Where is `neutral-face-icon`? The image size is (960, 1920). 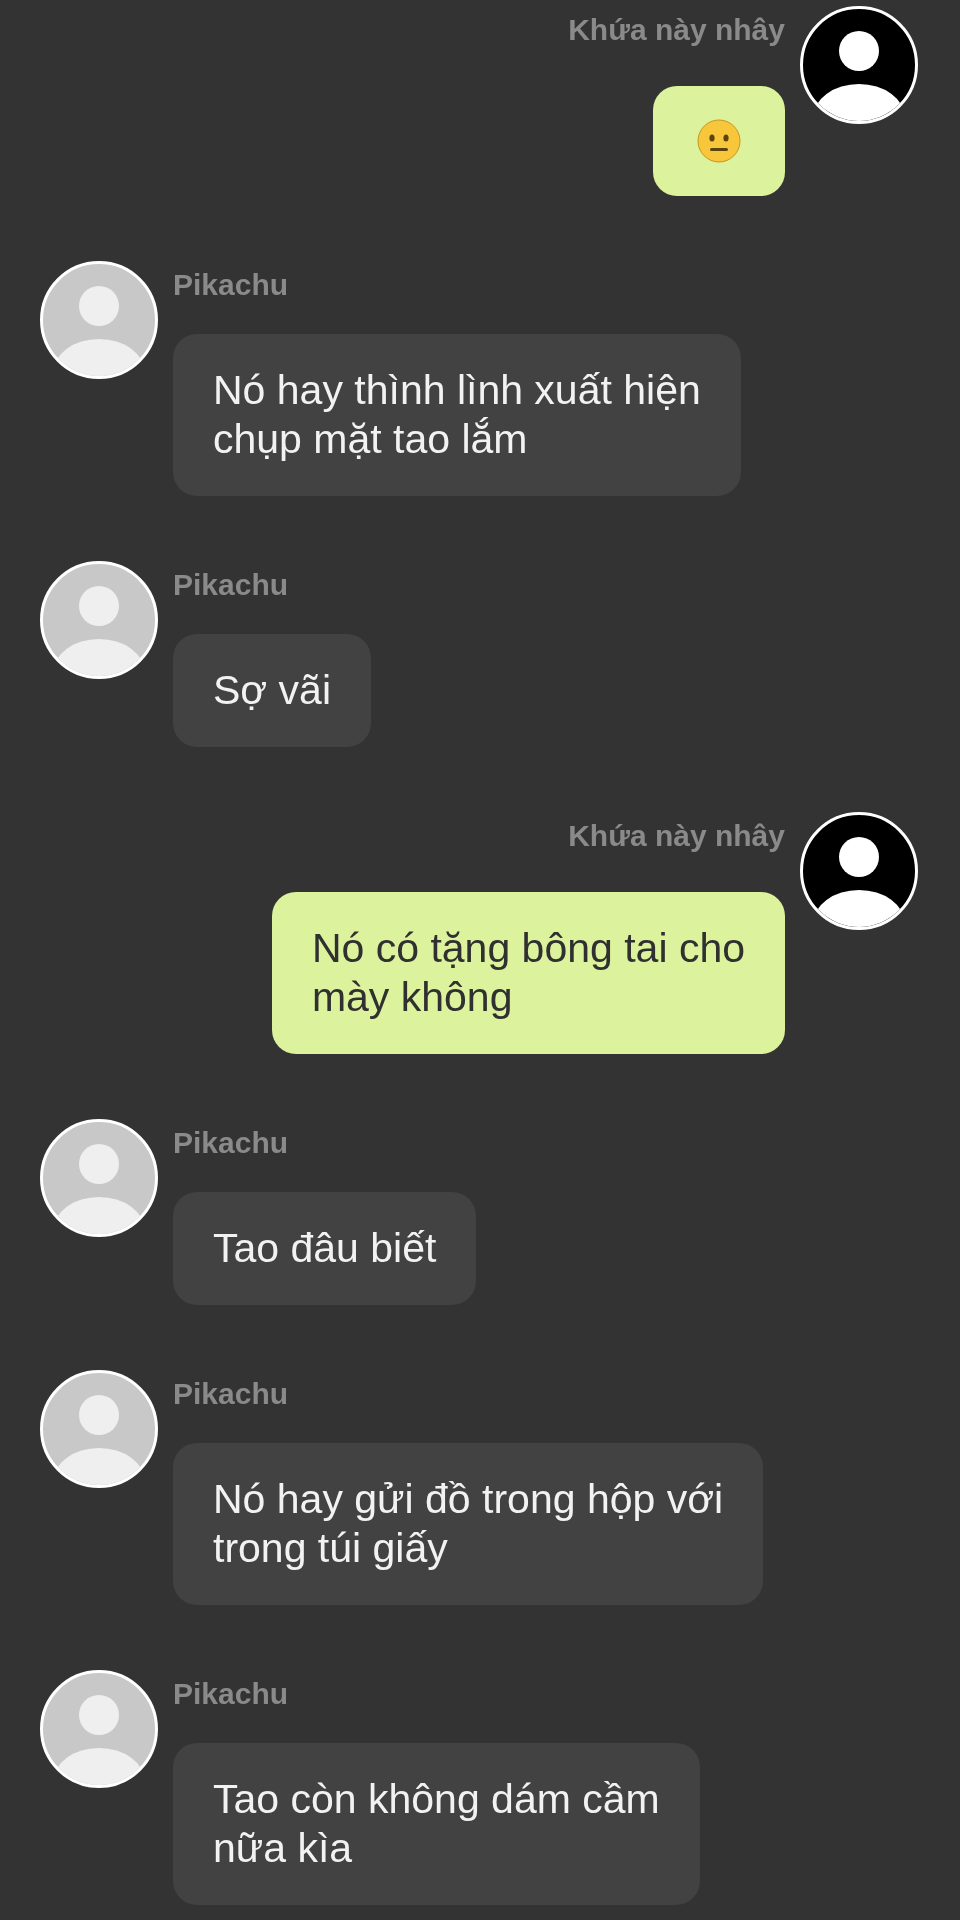
neutral-face-icon is located at coordinates (719, 141).